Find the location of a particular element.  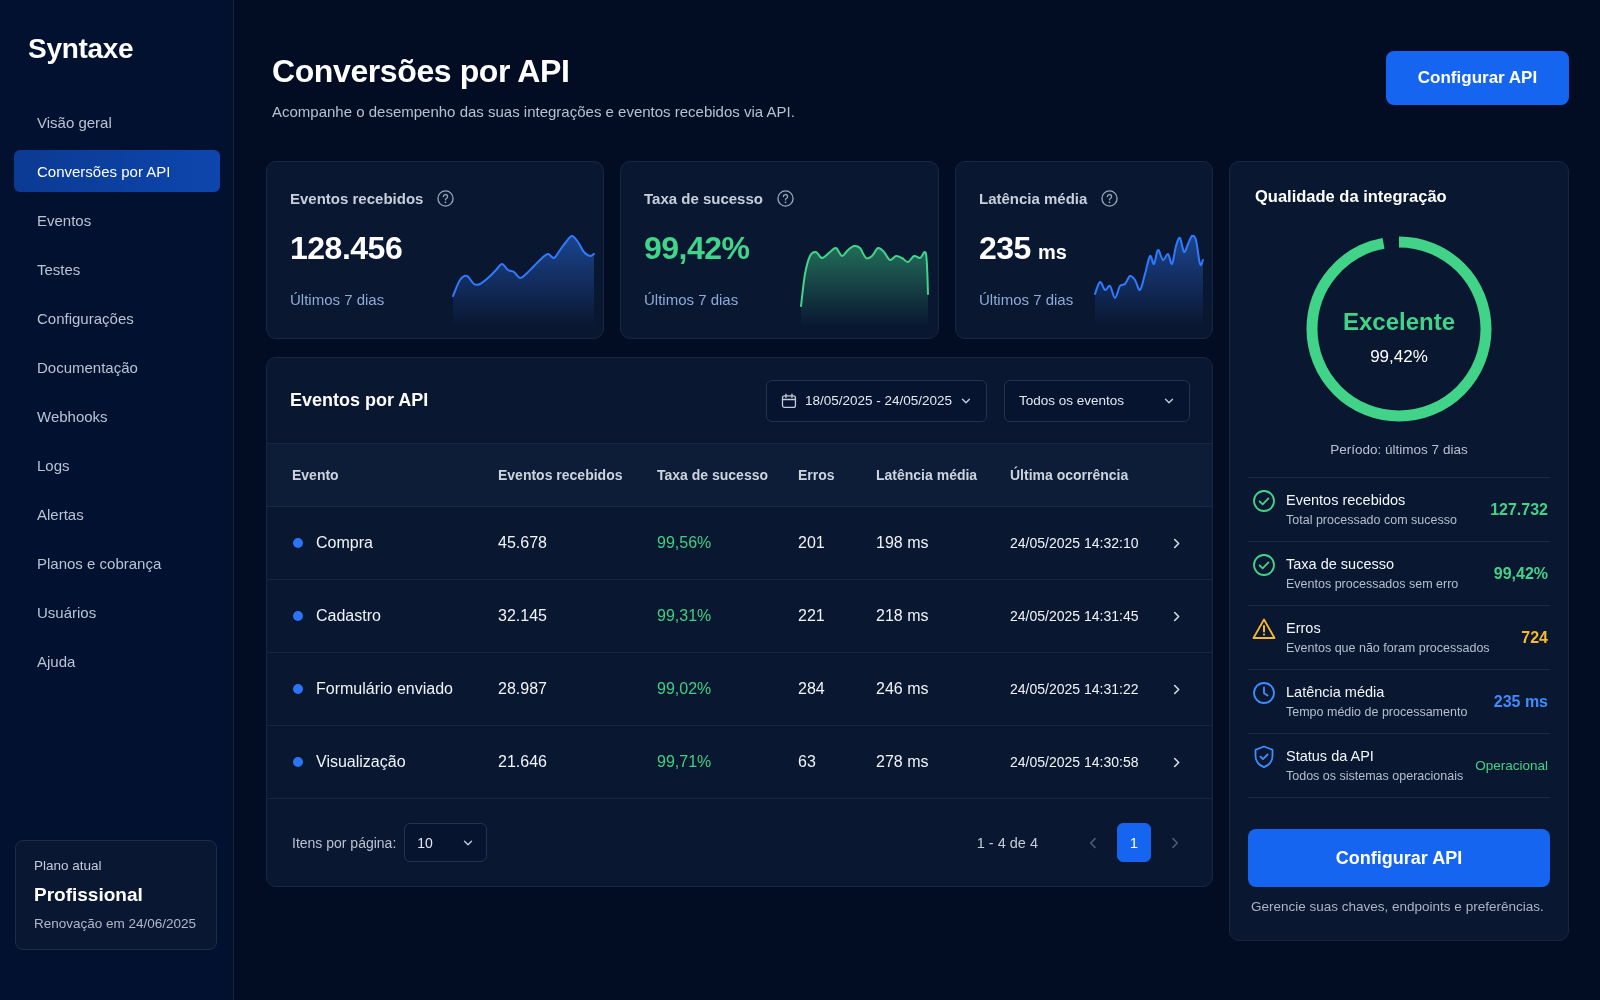

stat-value: 128.456 is located at coordinates (346, 248).